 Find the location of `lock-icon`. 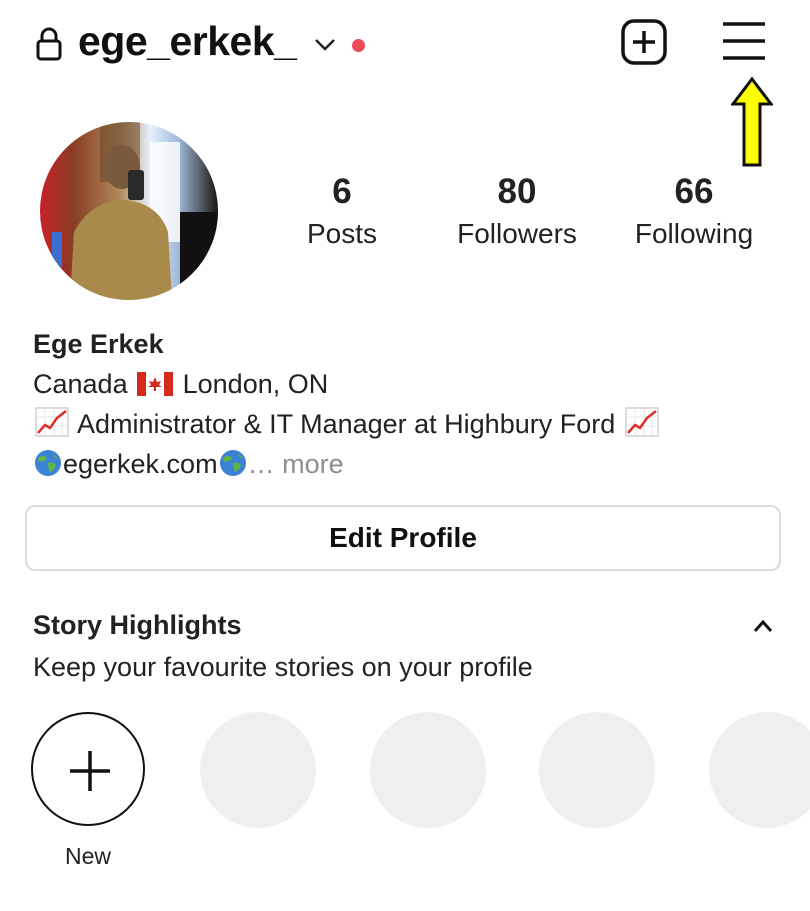

lock-icon is located at coordinates (49, 44).